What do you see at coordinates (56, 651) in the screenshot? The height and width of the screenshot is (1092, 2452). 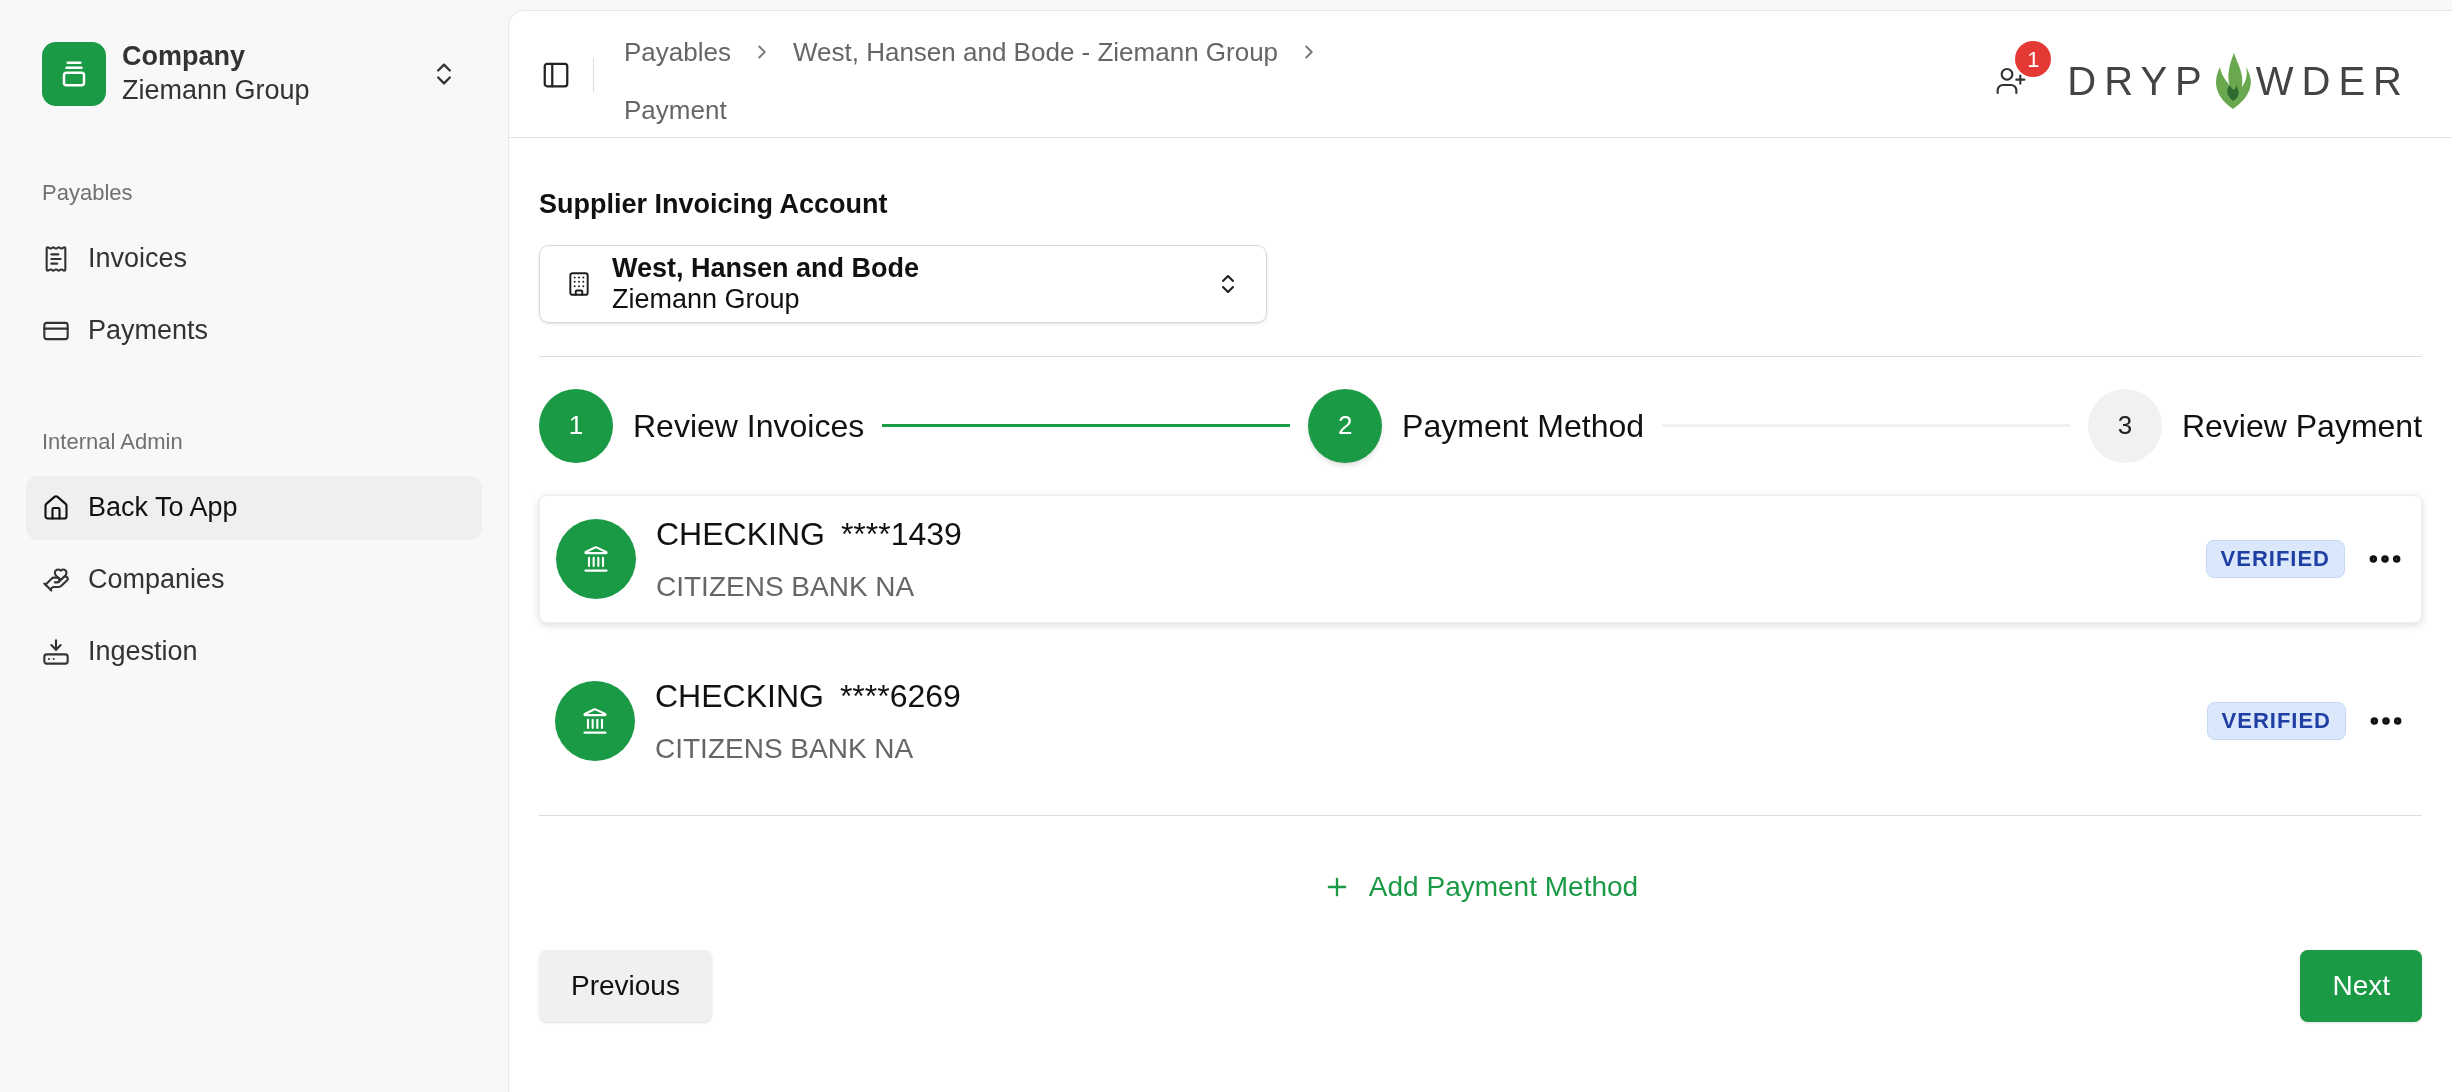 I see `download-tray-icon` at bounding box center [56, 651].